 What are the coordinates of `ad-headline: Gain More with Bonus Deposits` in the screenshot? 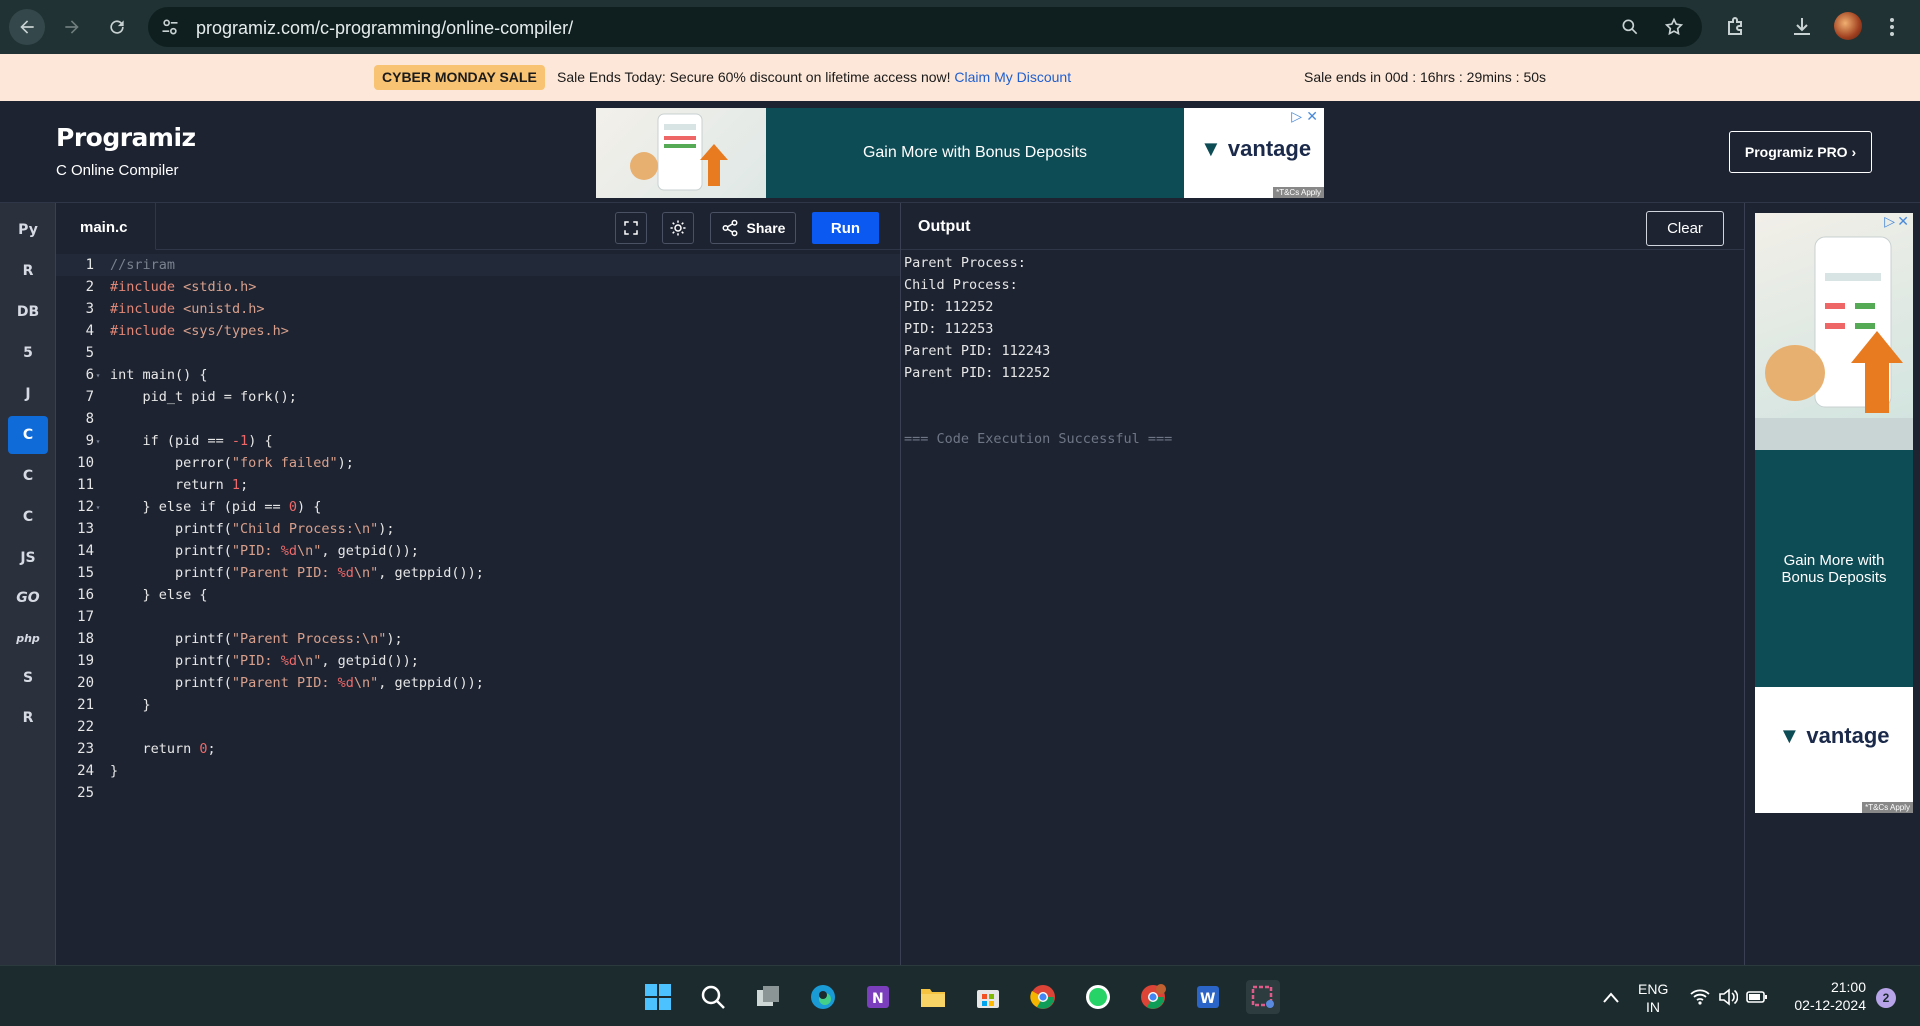 It's located at (975, 153).